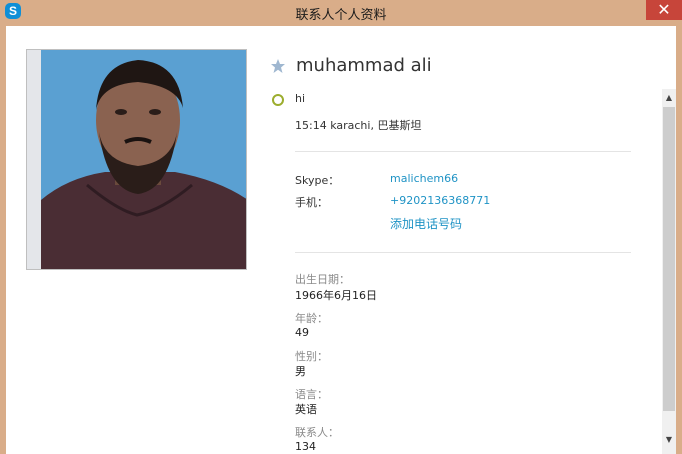  Describe the element at coordinates (358, 125) in the screenshot. I see `local-time-location: 15:14 karachi, 巴基斯坦` at that location.